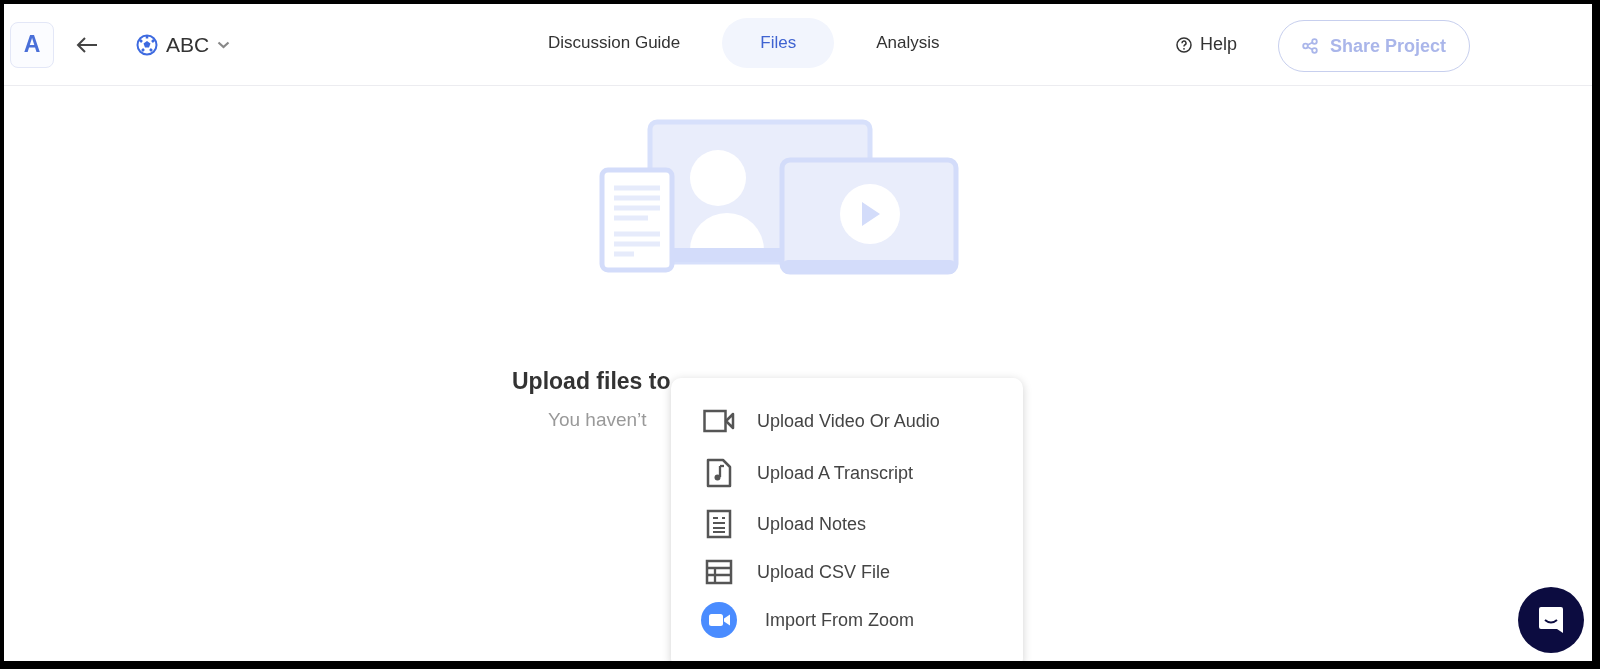 This screenshot has width=1600, height=669. Describe the element at coordinates (1207, 44) in the screenshot. I see `help-link: Help` at that location.